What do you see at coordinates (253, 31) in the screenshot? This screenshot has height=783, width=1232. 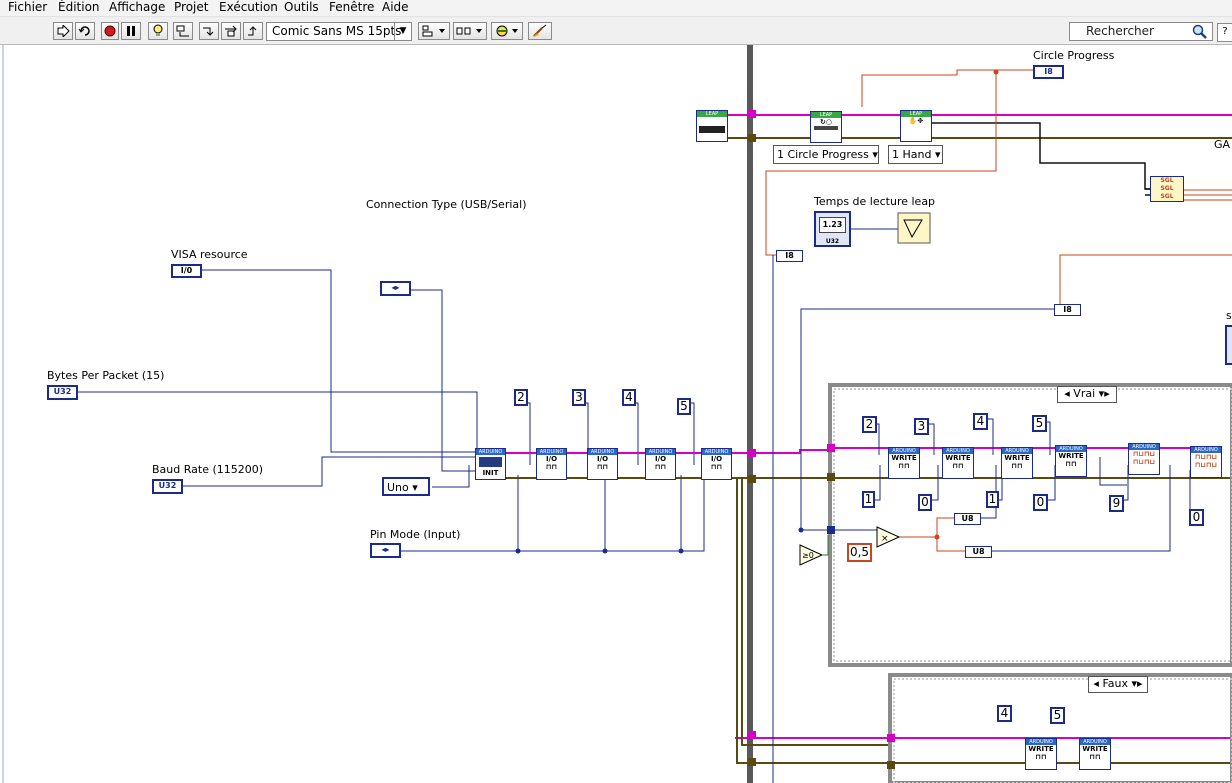 I see `step-out-button` at bounding box center [253, 31].